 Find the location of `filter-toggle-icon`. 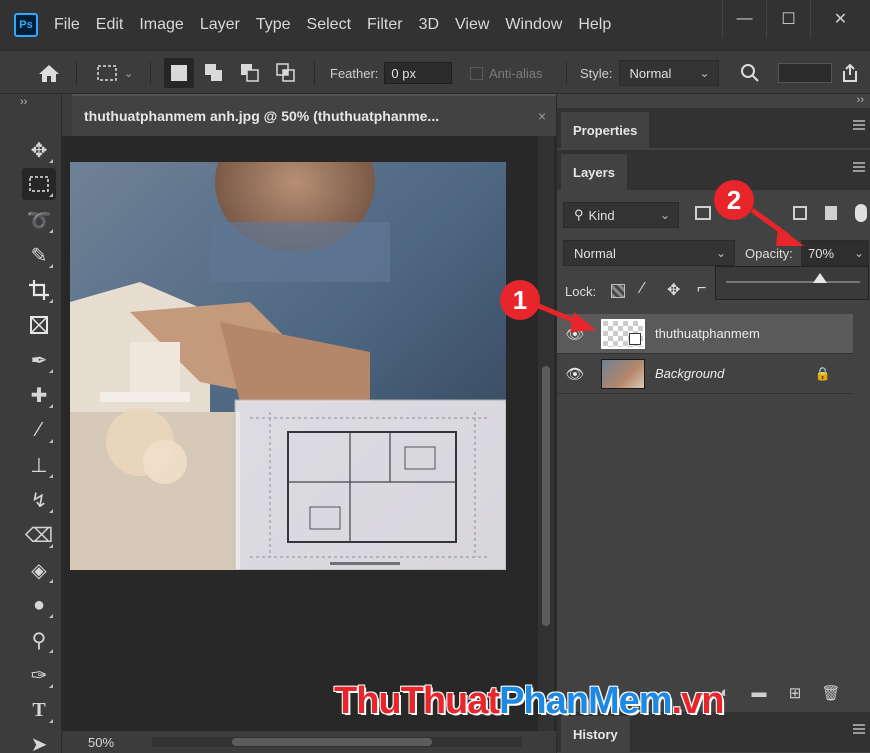

filter-toggle-icon is located at coordinates (861, 213).